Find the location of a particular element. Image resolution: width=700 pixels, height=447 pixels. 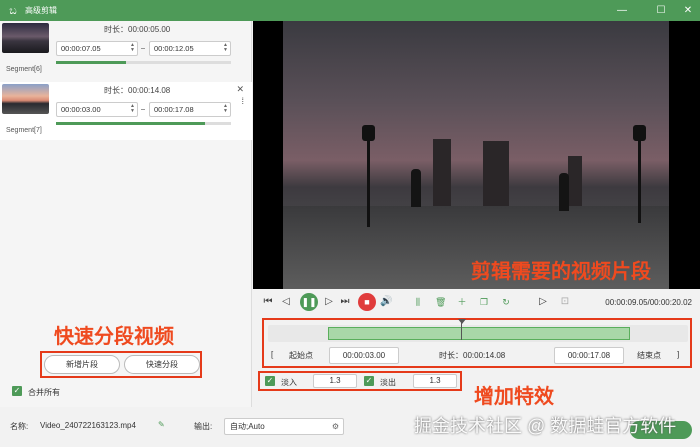

trim-start-input: 00:00:03.00 is located at coordinates (364, 355).